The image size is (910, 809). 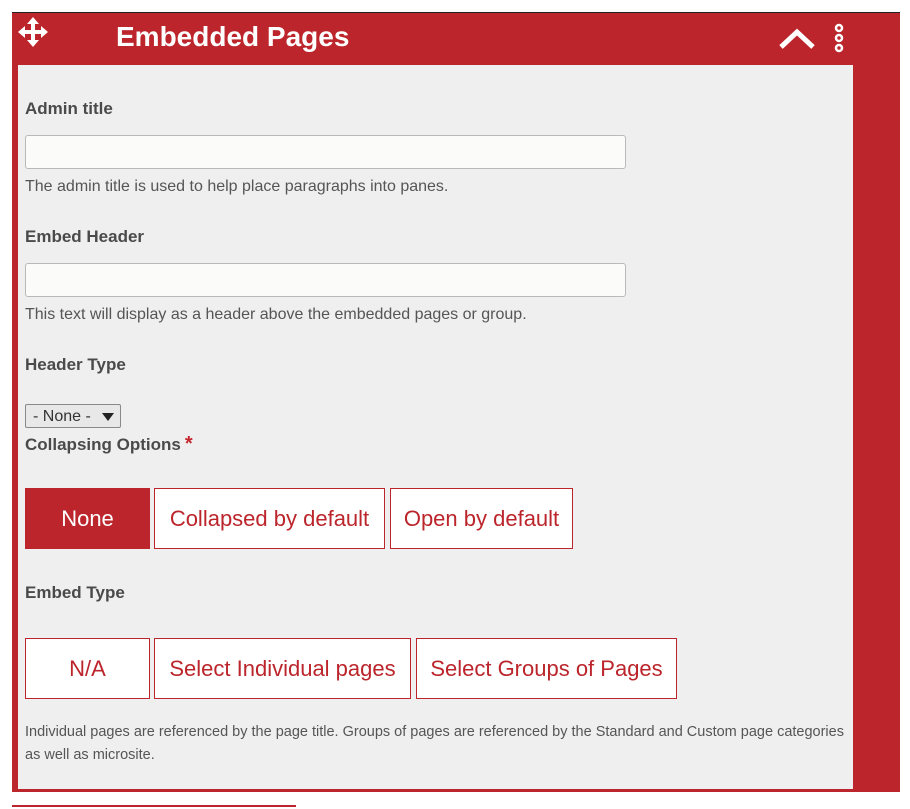 I want to click on embed-header-input, so click(x=325, y=280).